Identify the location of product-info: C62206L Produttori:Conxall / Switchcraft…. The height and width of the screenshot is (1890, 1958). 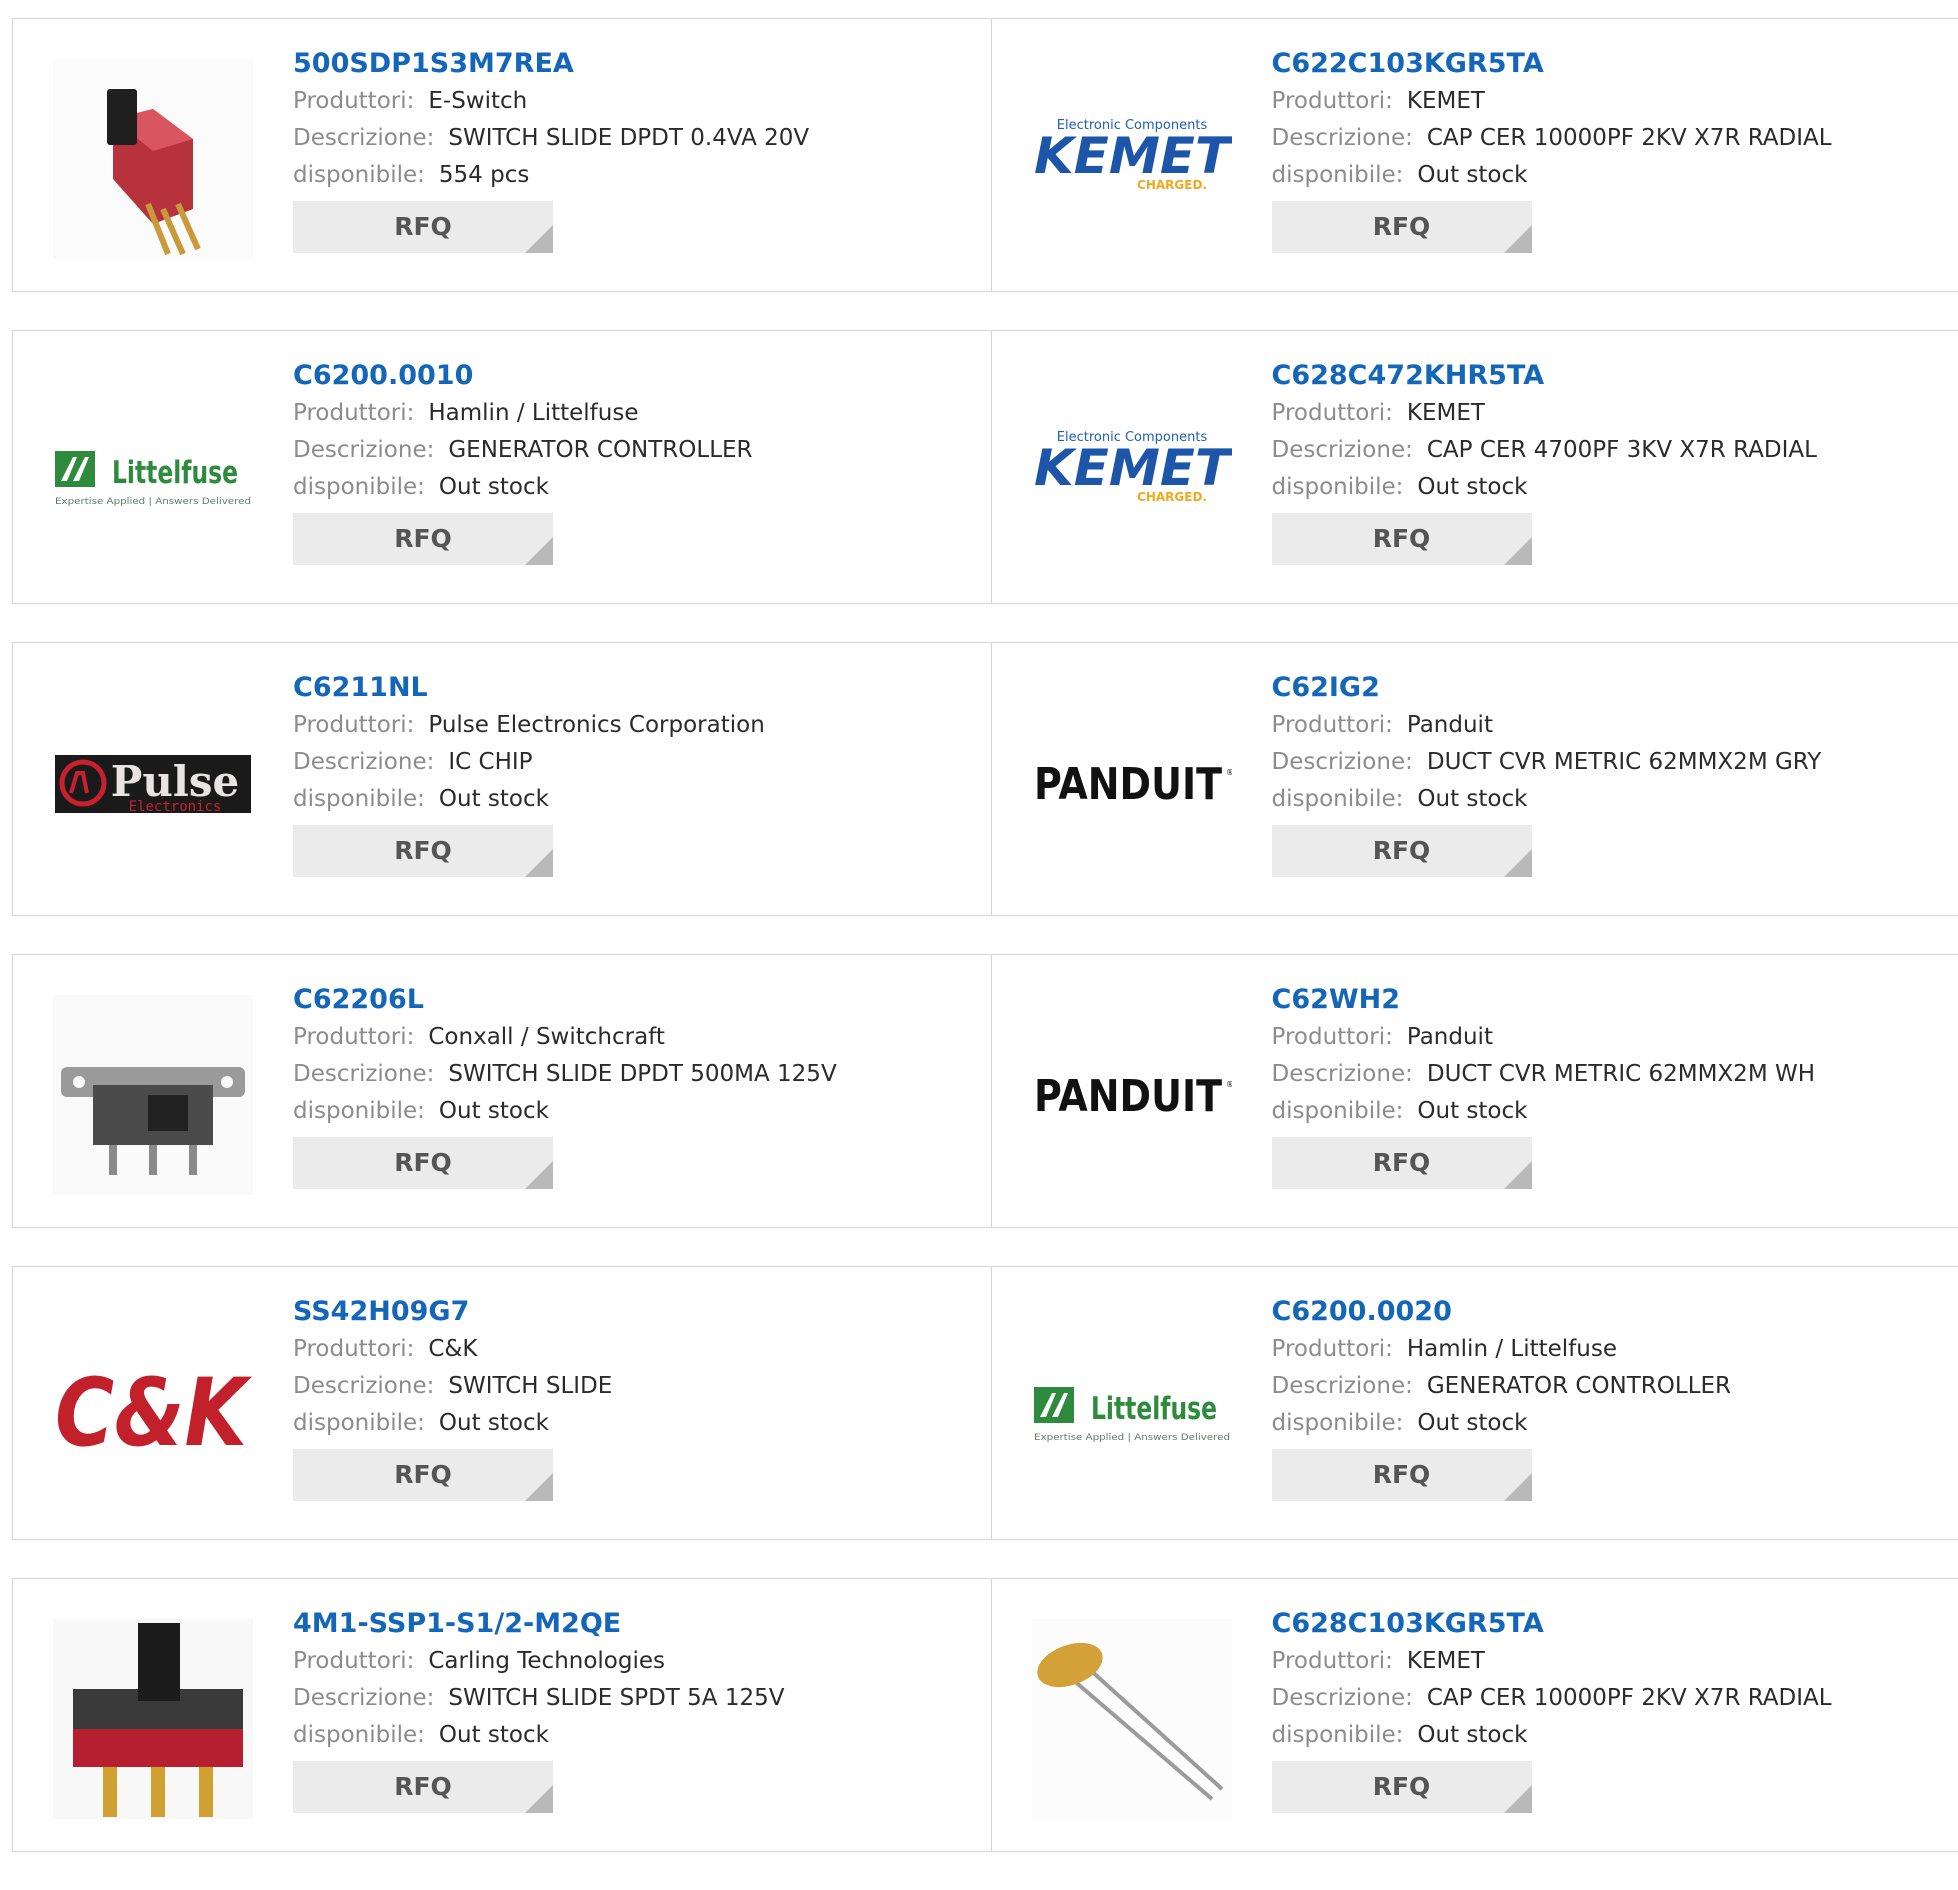
(632, 1085).